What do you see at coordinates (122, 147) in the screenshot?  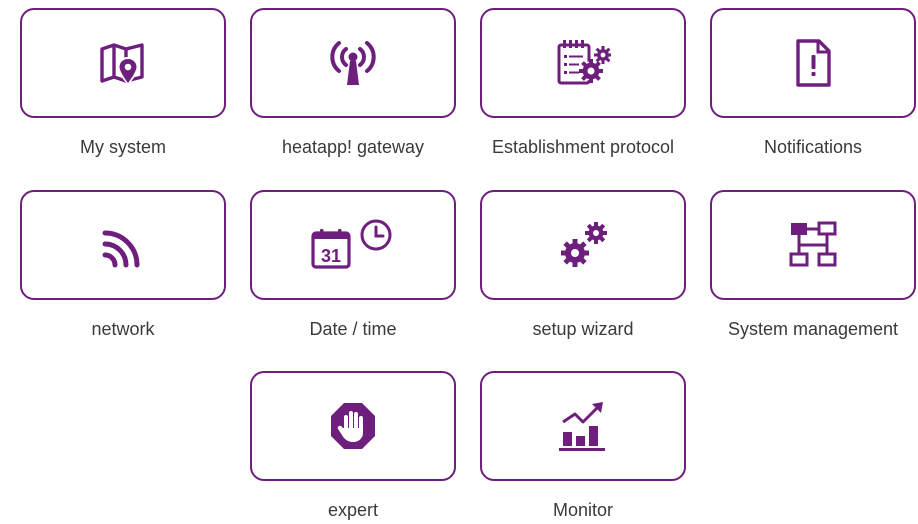 I see `tile-label: My system` at bounding box center [122, 147].